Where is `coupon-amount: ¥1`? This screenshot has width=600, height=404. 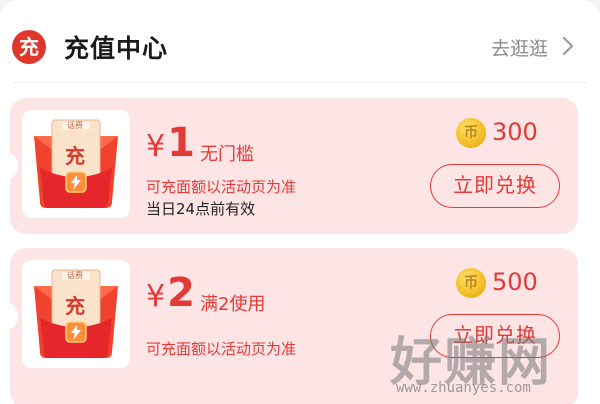
coupon-amount: ¥1 is located at coordinates (170, 143).